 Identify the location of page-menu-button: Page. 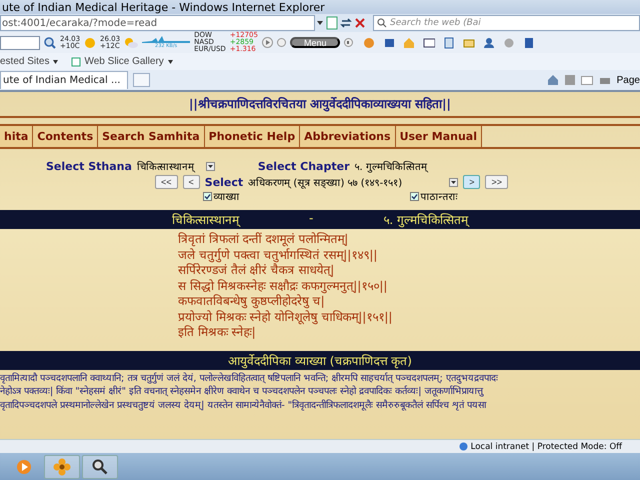
(628, 80).